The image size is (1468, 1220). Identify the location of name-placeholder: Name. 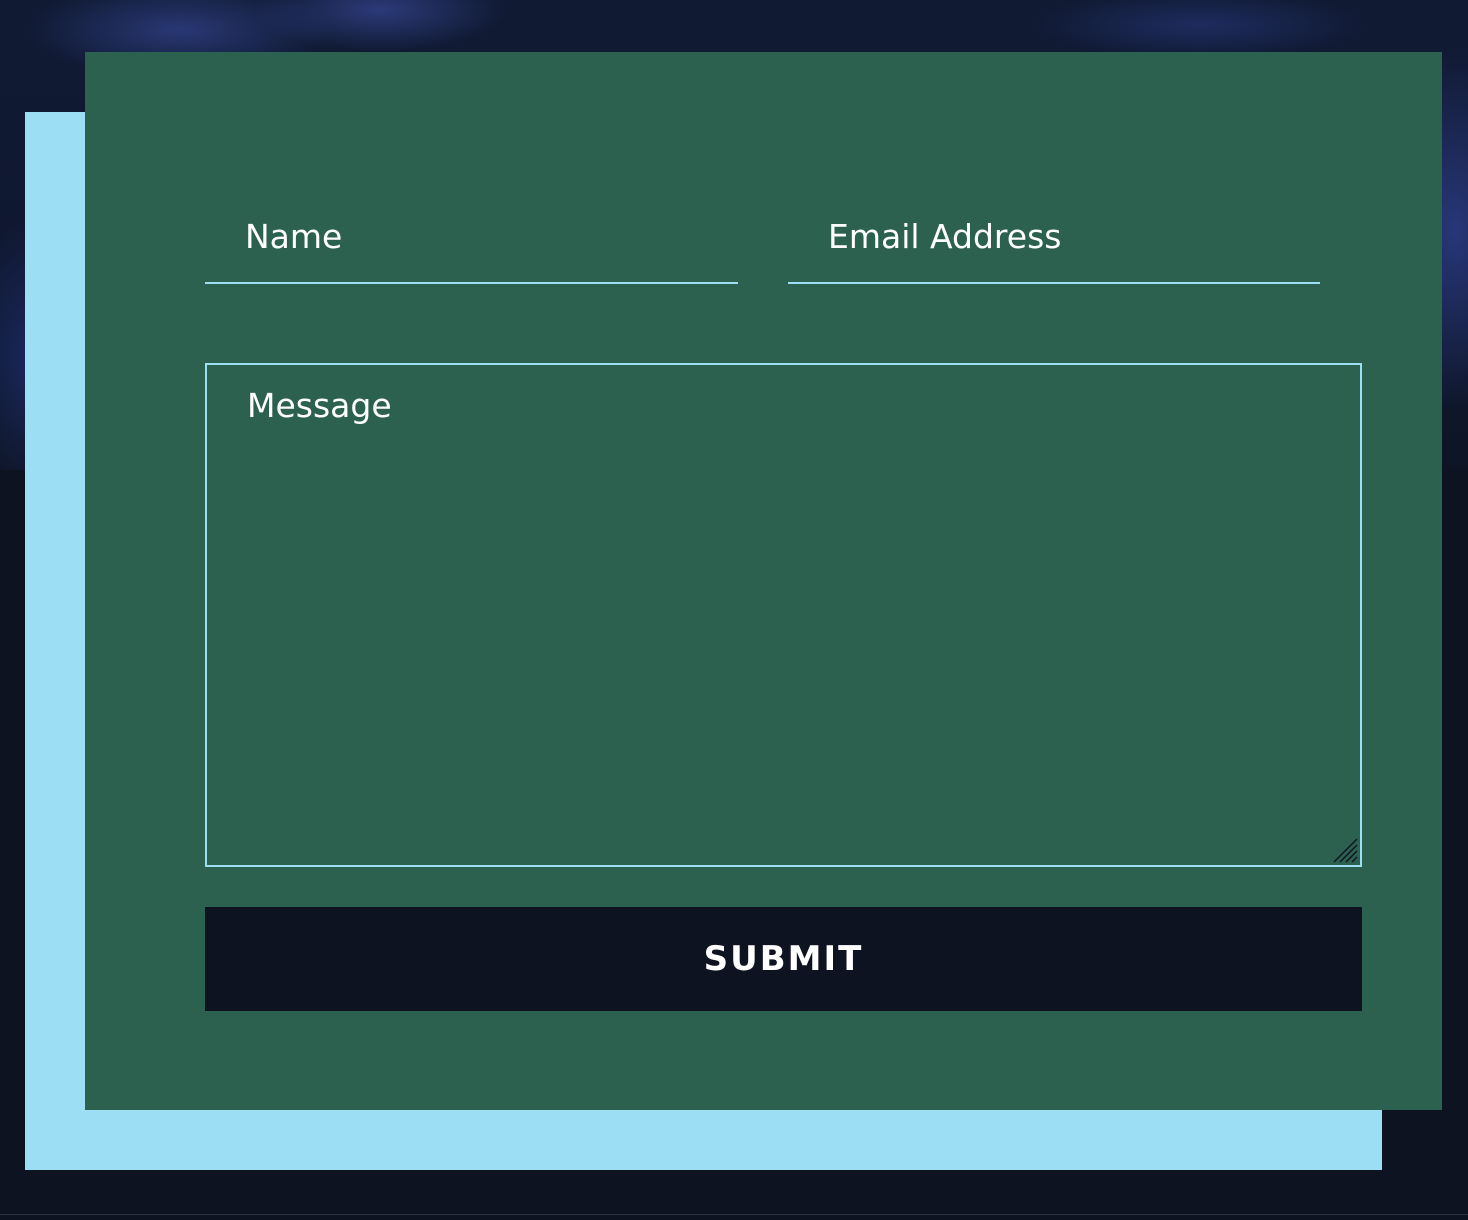
(294, 236).